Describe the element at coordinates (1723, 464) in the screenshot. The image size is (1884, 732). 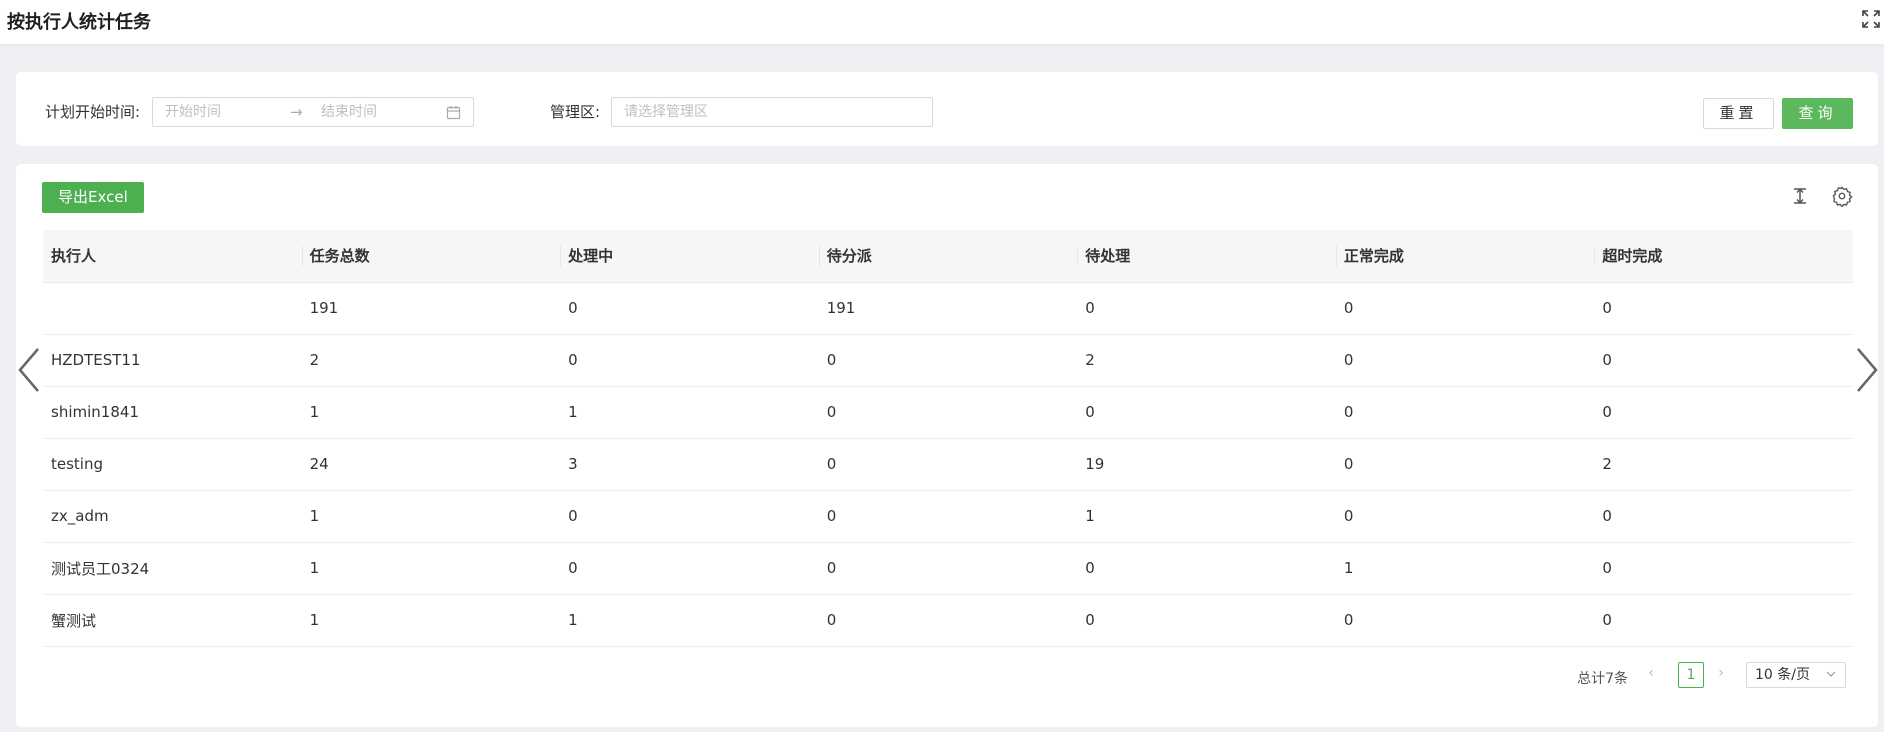
I see `cell-overdue-done: 2` at that location.